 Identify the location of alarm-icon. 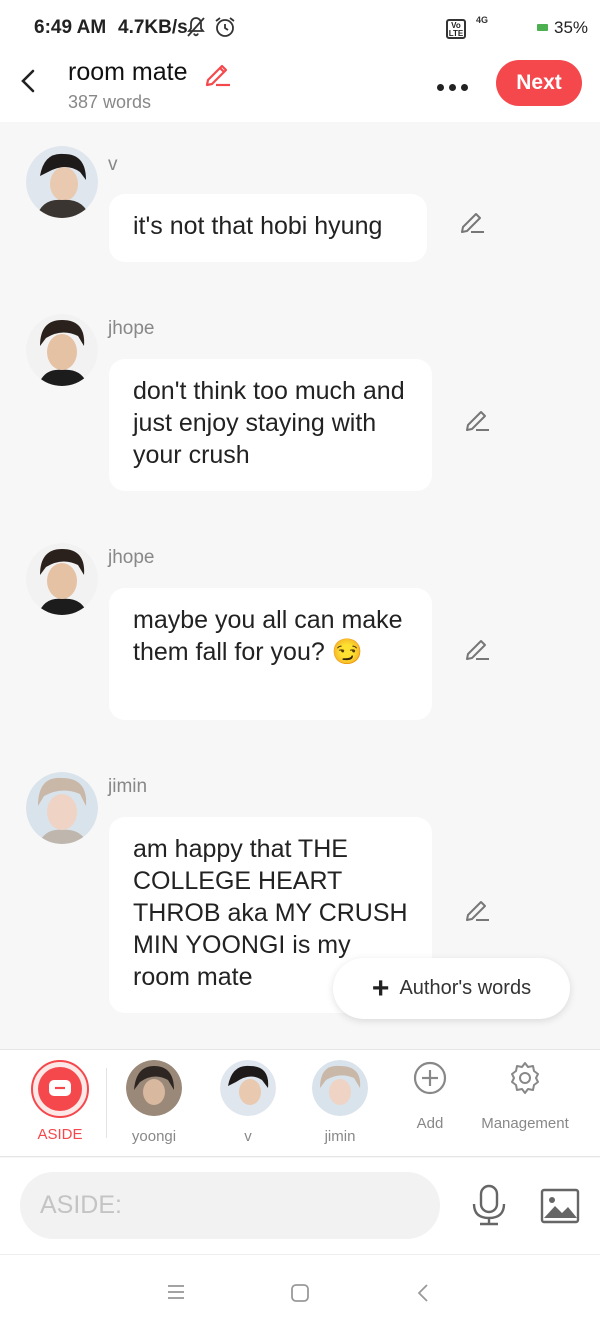
(225, 27).